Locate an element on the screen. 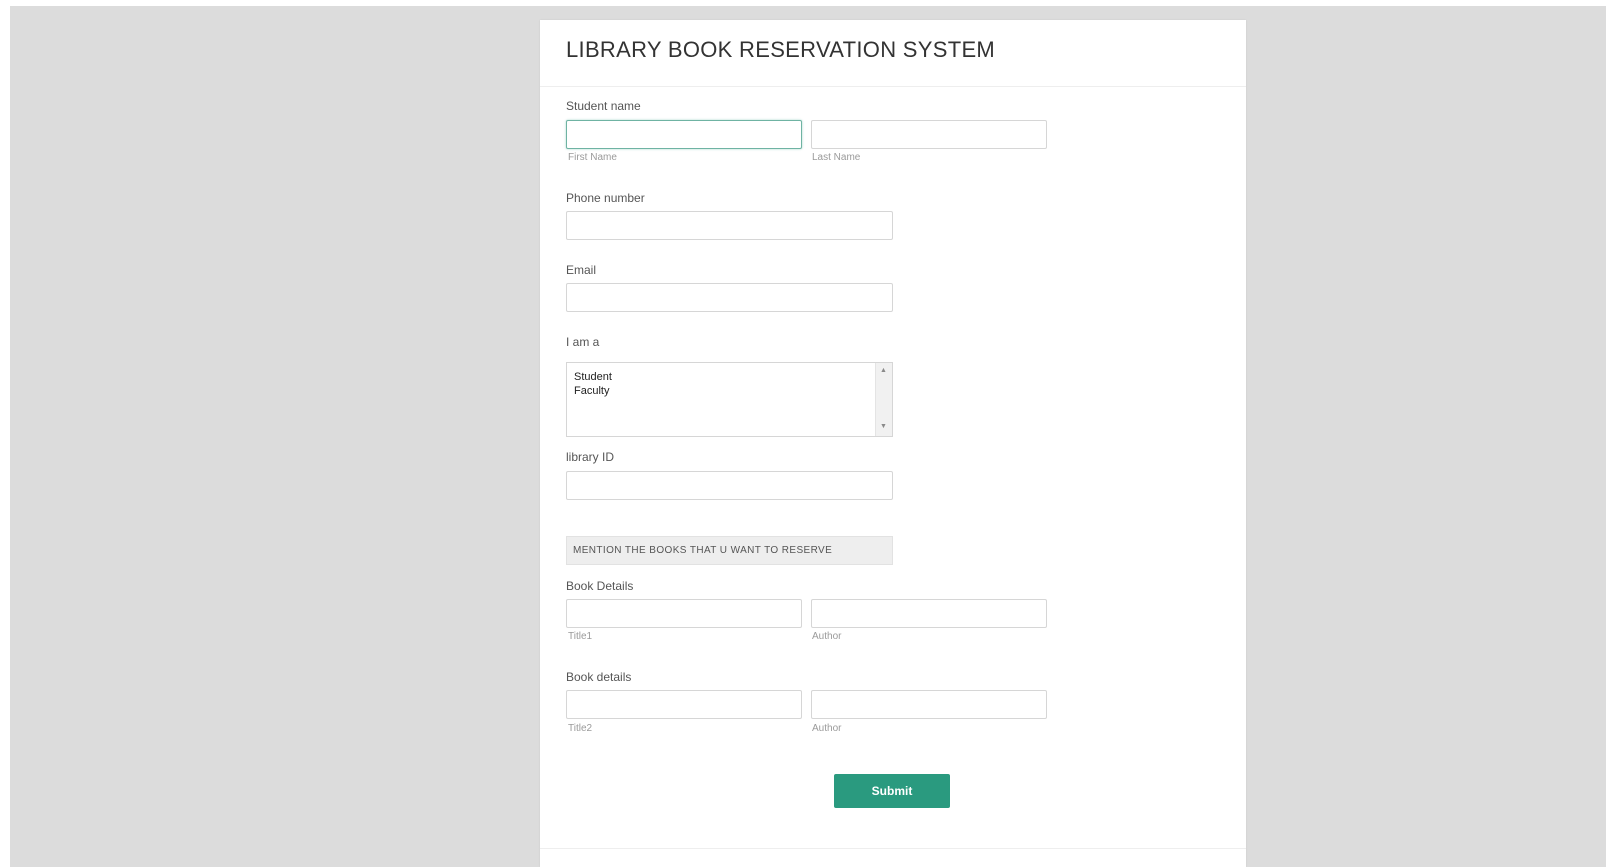 The width and height of the screenshot is (1606, 867). book2-author-sublabel: Author is located at coordinates (827, 728).